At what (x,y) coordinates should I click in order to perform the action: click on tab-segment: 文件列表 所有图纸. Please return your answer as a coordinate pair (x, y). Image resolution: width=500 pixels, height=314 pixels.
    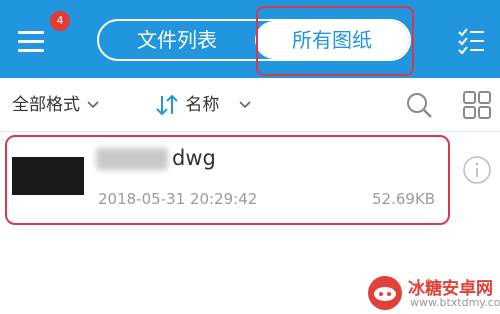
    Looking at the image, I should click on (254, 40).